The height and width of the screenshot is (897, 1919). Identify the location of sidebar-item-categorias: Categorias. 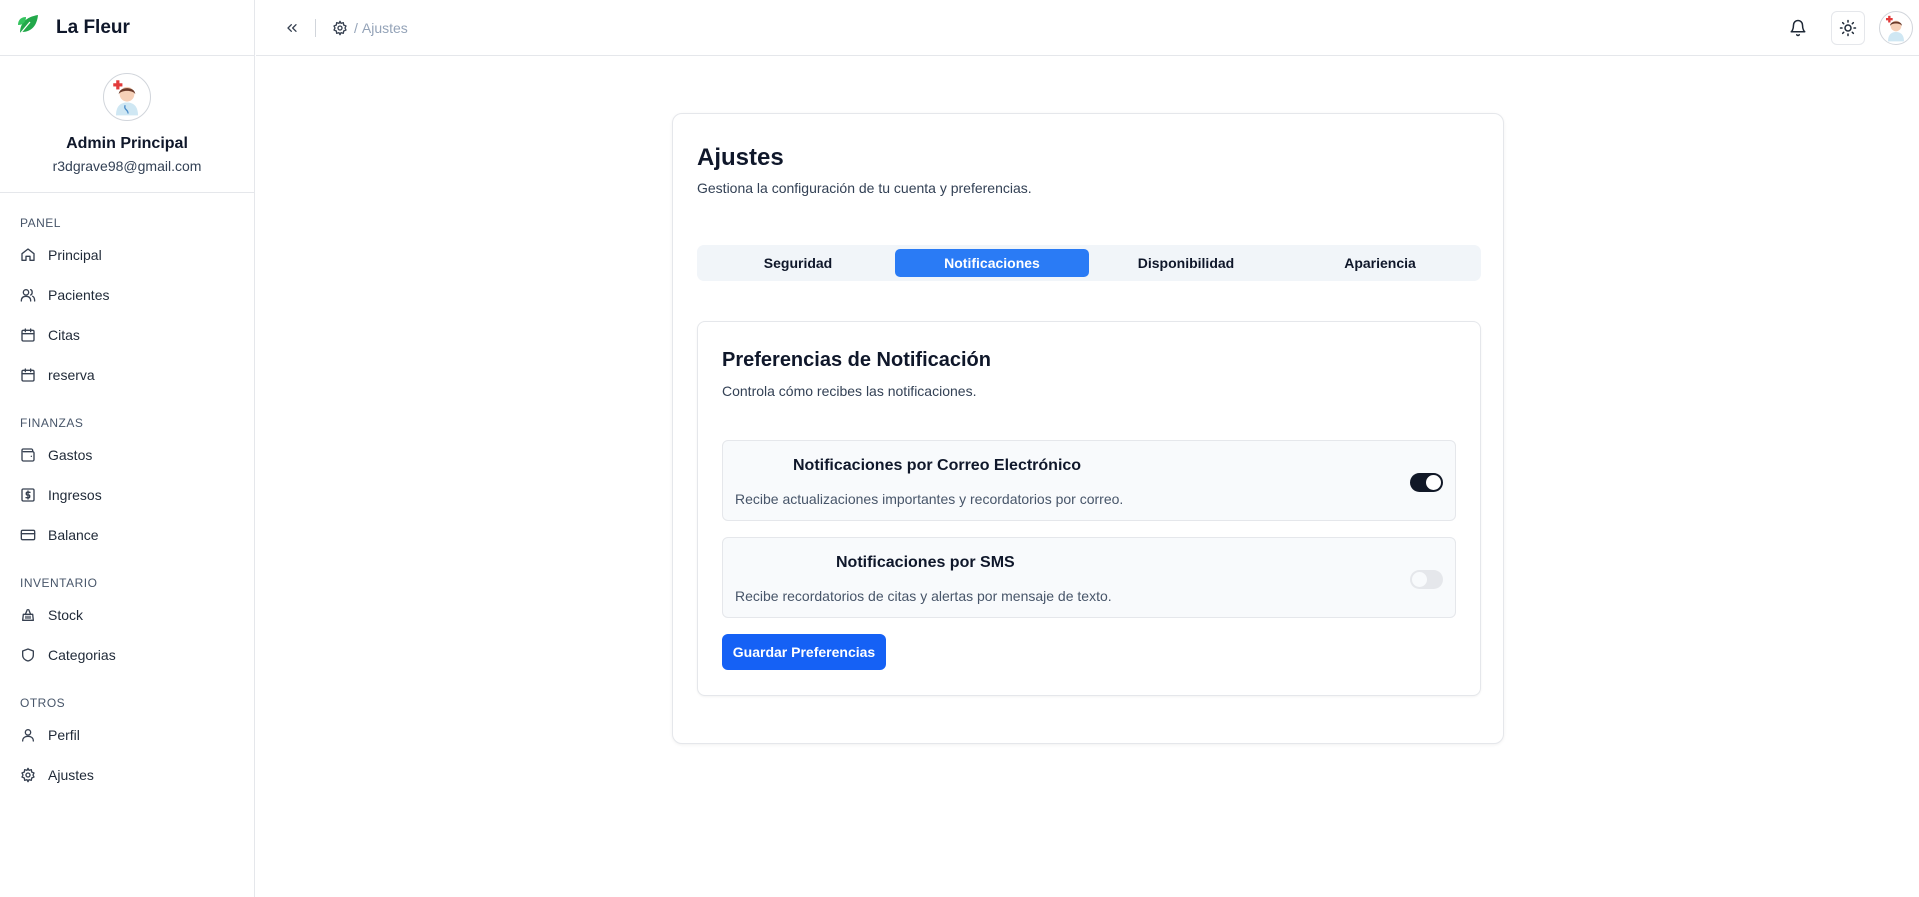
(127, 655).